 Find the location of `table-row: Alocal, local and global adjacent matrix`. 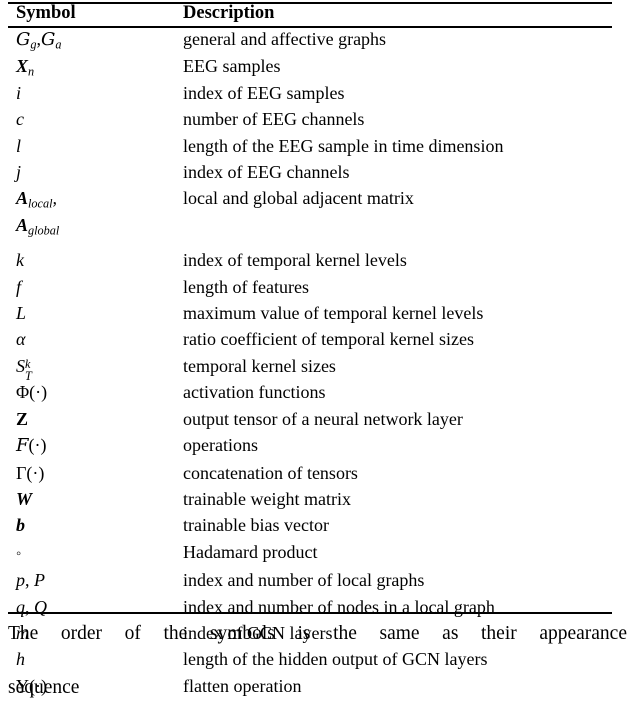

table-row: Alocal, local and global adjacent matrix is located at coordinates (320, 198).